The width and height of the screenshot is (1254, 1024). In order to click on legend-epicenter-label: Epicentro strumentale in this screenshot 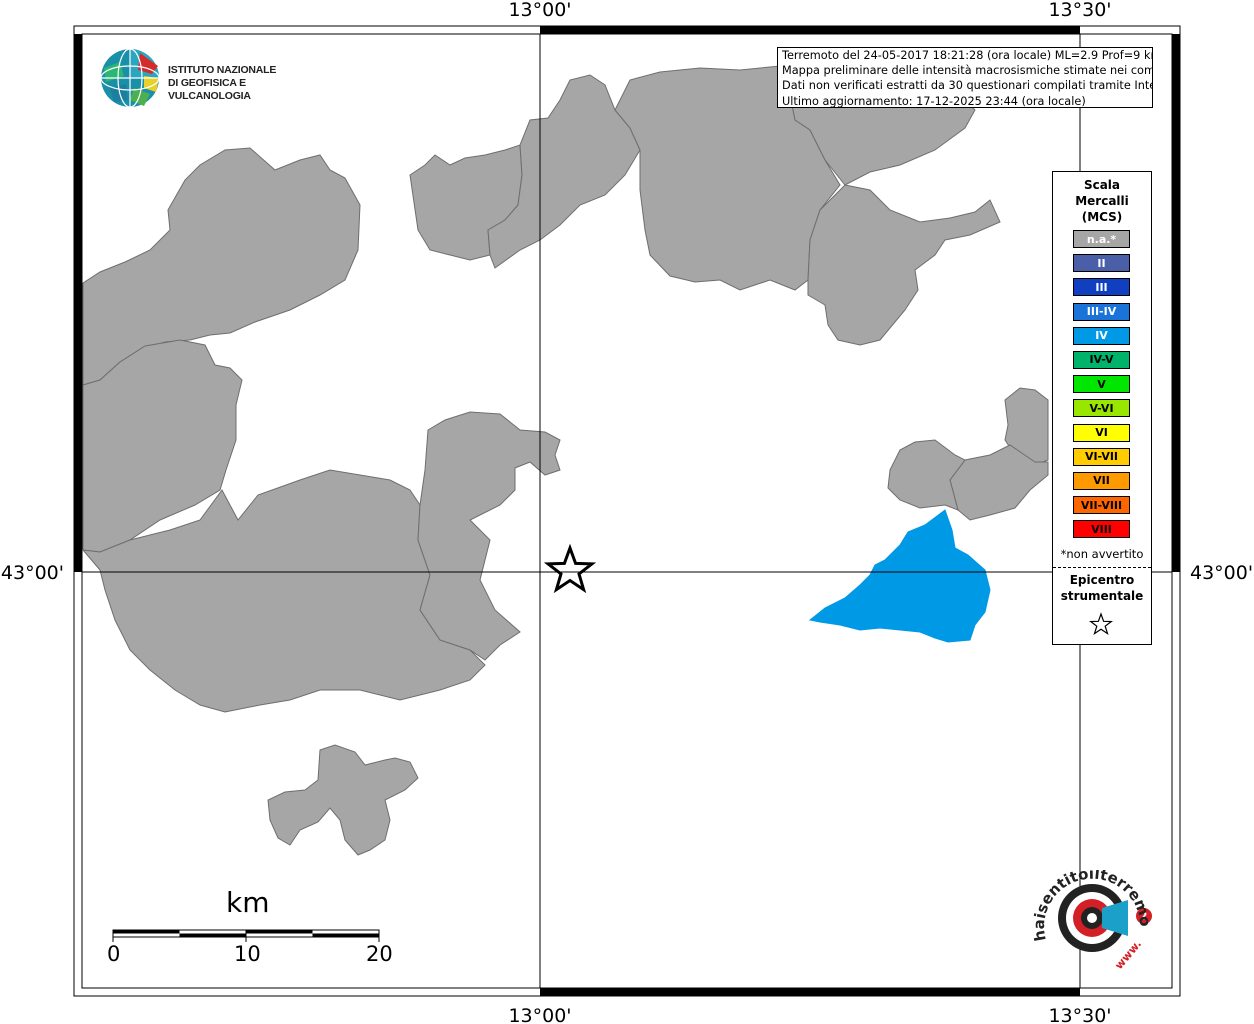, I will do `click(1102, 588)`.